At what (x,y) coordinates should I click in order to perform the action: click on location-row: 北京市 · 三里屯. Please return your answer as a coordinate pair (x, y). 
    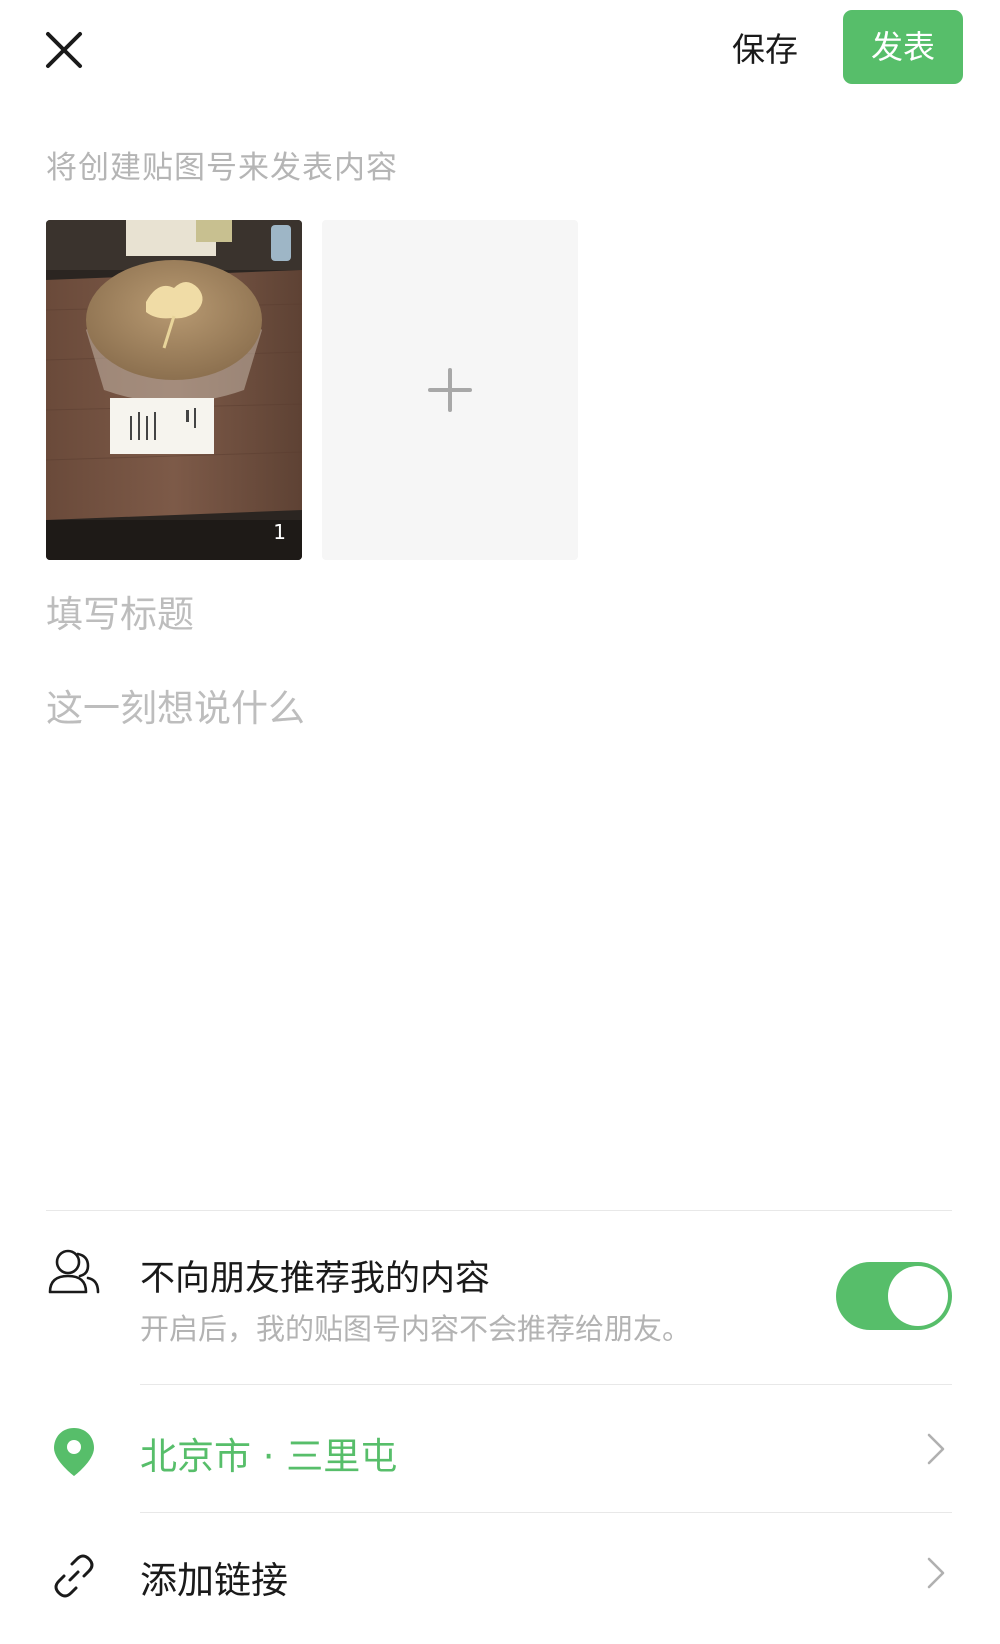
    Looking at the image, I should click on (500, 1449).